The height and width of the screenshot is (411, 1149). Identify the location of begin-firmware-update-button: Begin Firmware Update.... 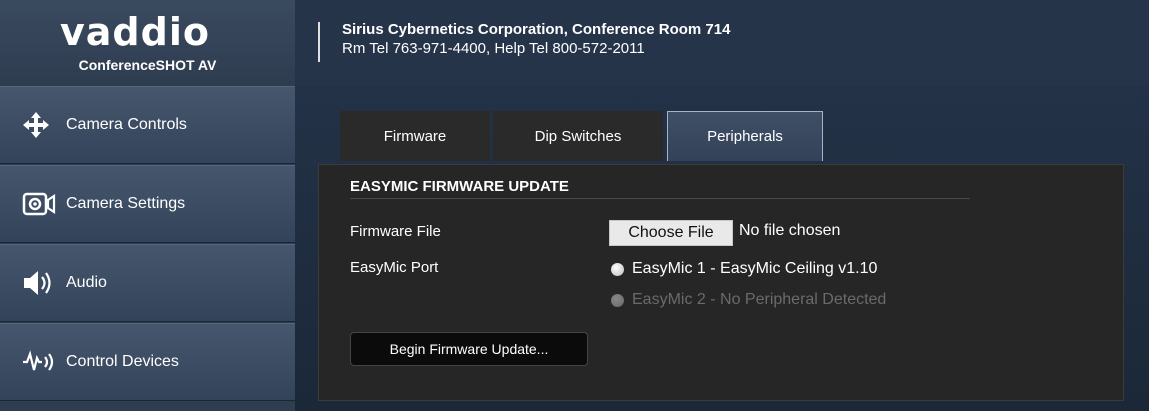
(469, 349).